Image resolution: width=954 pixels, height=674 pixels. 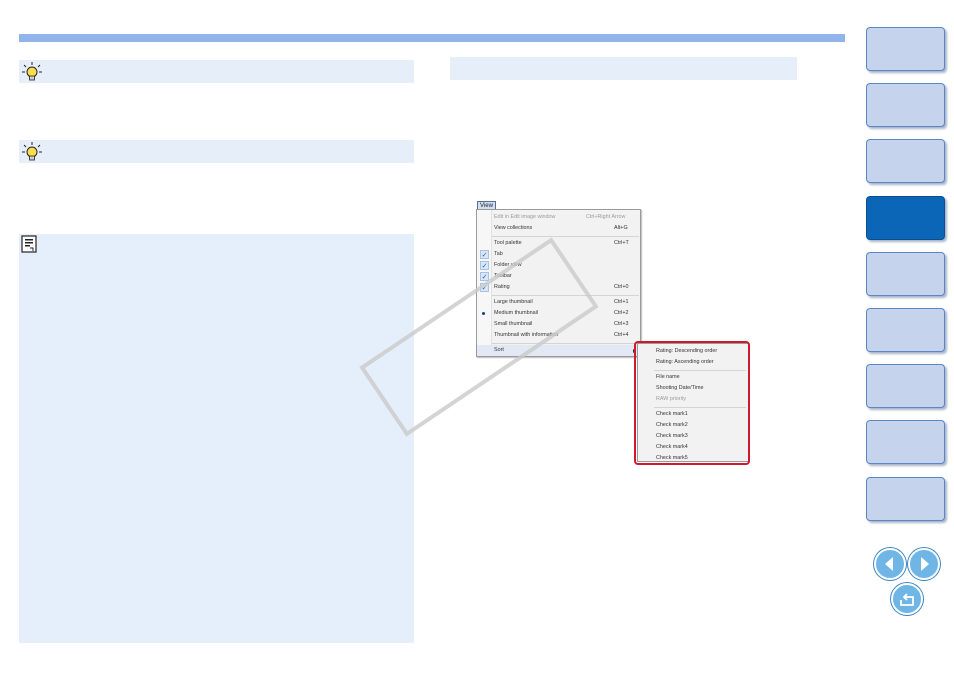 I want to click on menu-item-label: Edit in Edit image window, so click(x=525, y=217).